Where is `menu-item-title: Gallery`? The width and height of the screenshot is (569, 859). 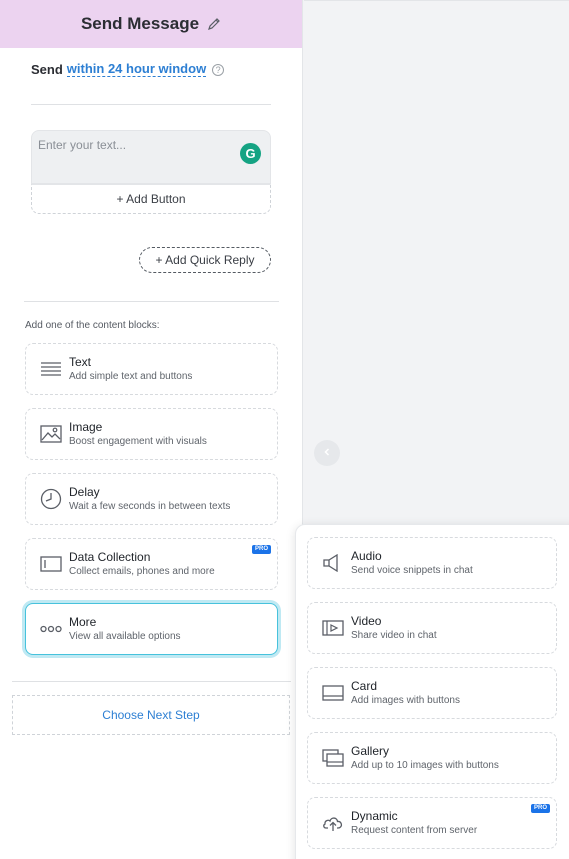 menu-item-title: Gallery is located at coordinates (370, 750).